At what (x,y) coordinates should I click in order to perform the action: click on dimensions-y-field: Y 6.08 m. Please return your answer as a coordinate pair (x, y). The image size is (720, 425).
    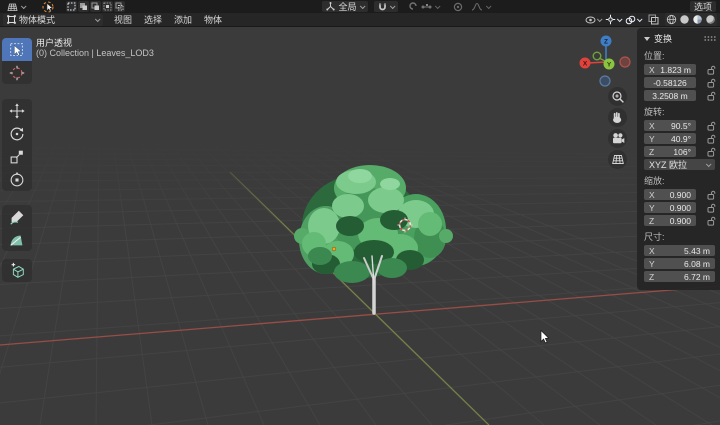
    Looking at the image, I should click on (679, 263).